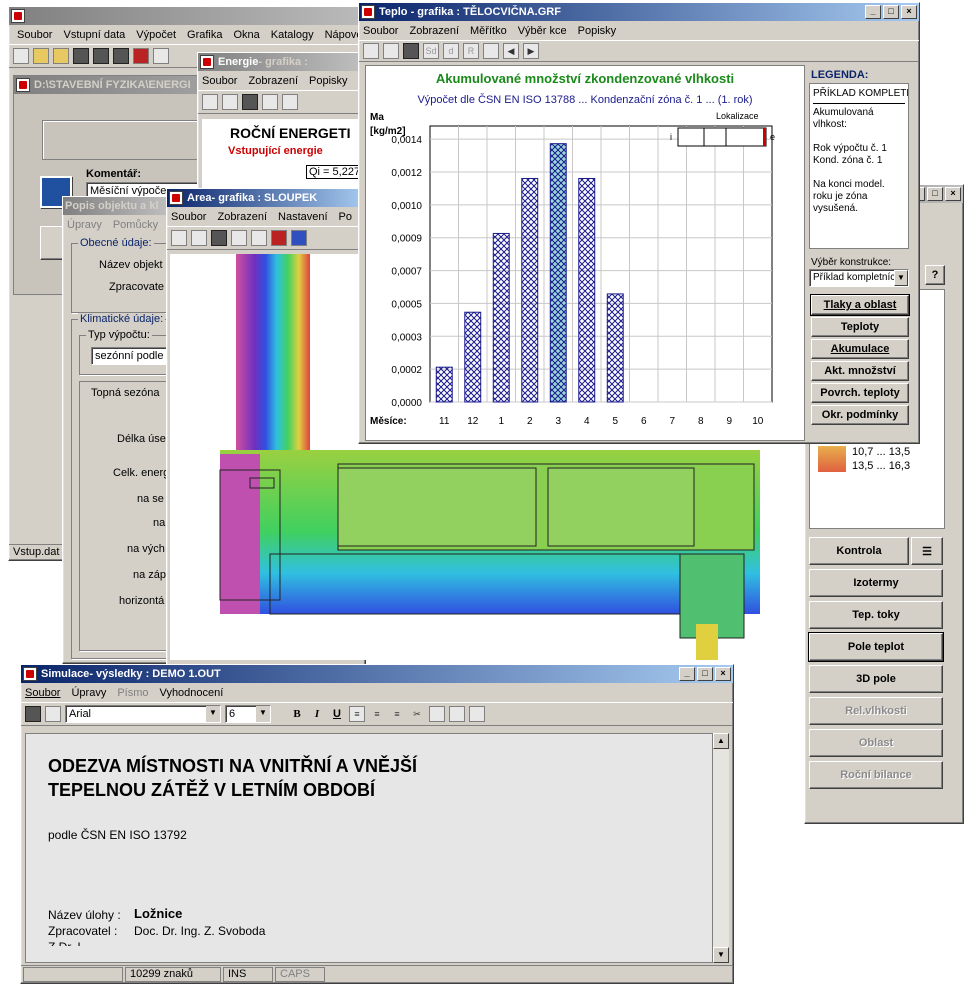 The image size is (980, 1002). I want to click on rocni-bilance-button: Roční bilance, so click(876, 775).